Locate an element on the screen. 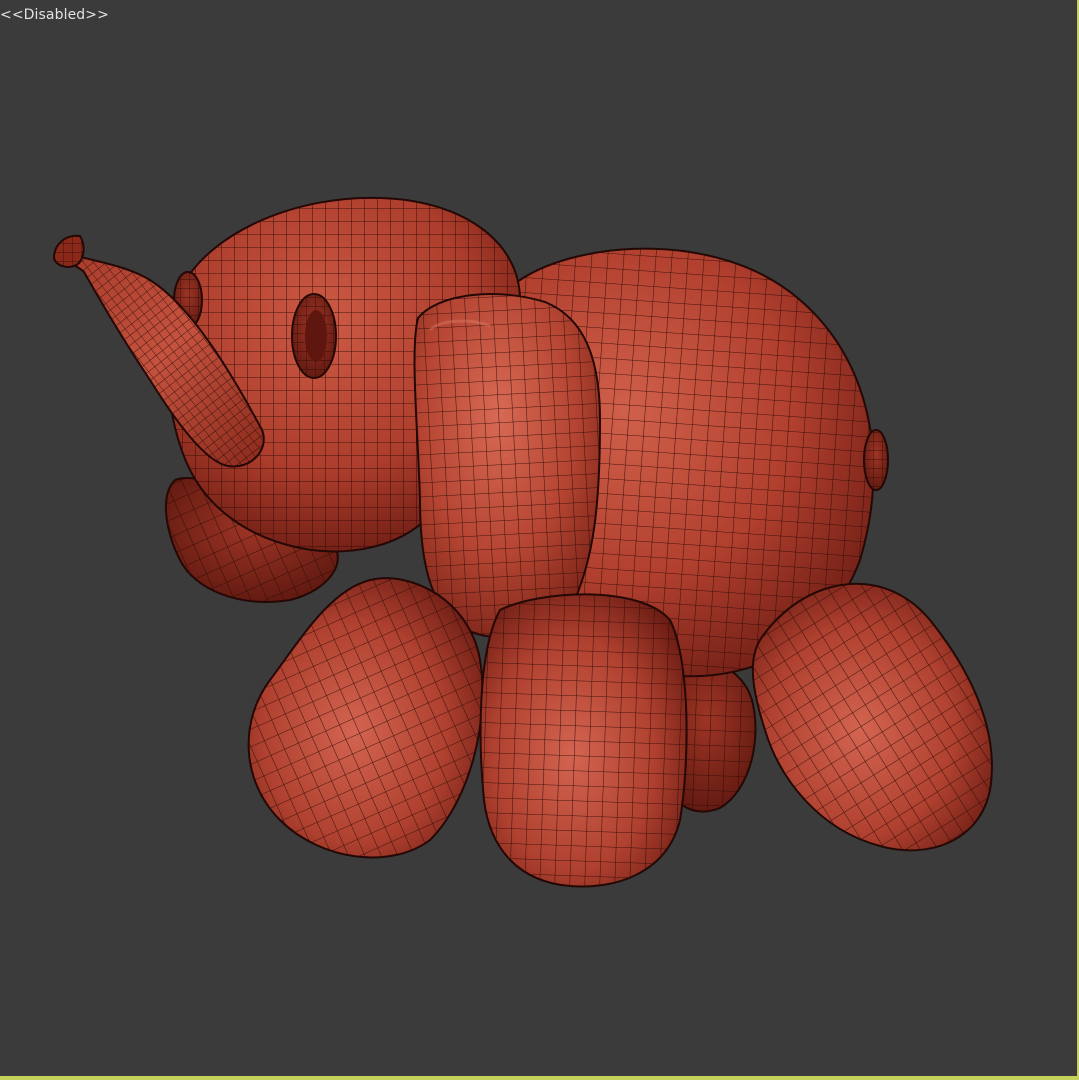 This screenshot has height=1080, width=1079. front-left-leg is located at coordinates (365, 718).